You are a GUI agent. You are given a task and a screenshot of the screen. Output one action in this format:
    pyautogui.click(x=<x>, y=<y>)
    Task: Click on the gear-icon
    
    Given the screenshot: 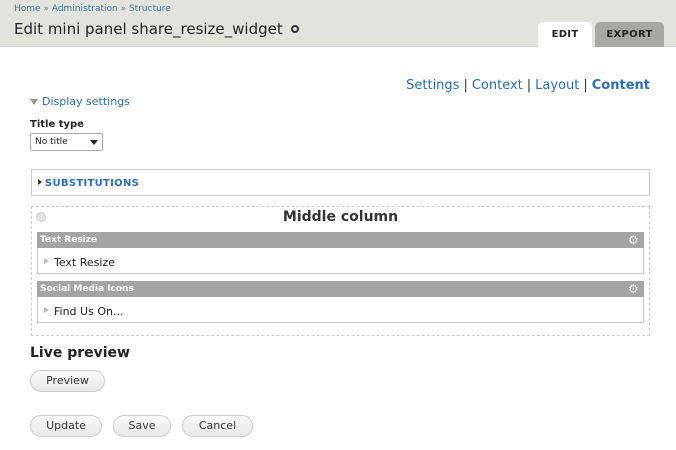 What is the action you would take?
    pyautogui.click(x=294, y=28)
    